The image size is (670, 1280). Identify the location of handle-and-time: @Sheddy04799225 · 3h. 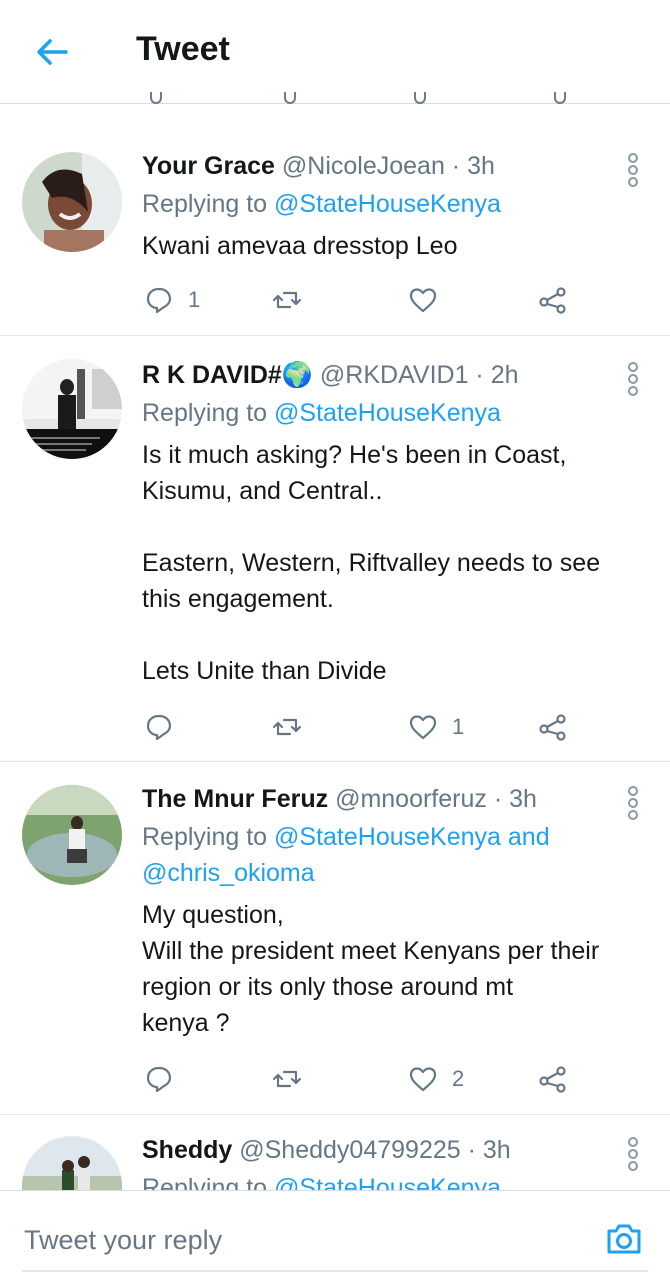
(375, 1150).